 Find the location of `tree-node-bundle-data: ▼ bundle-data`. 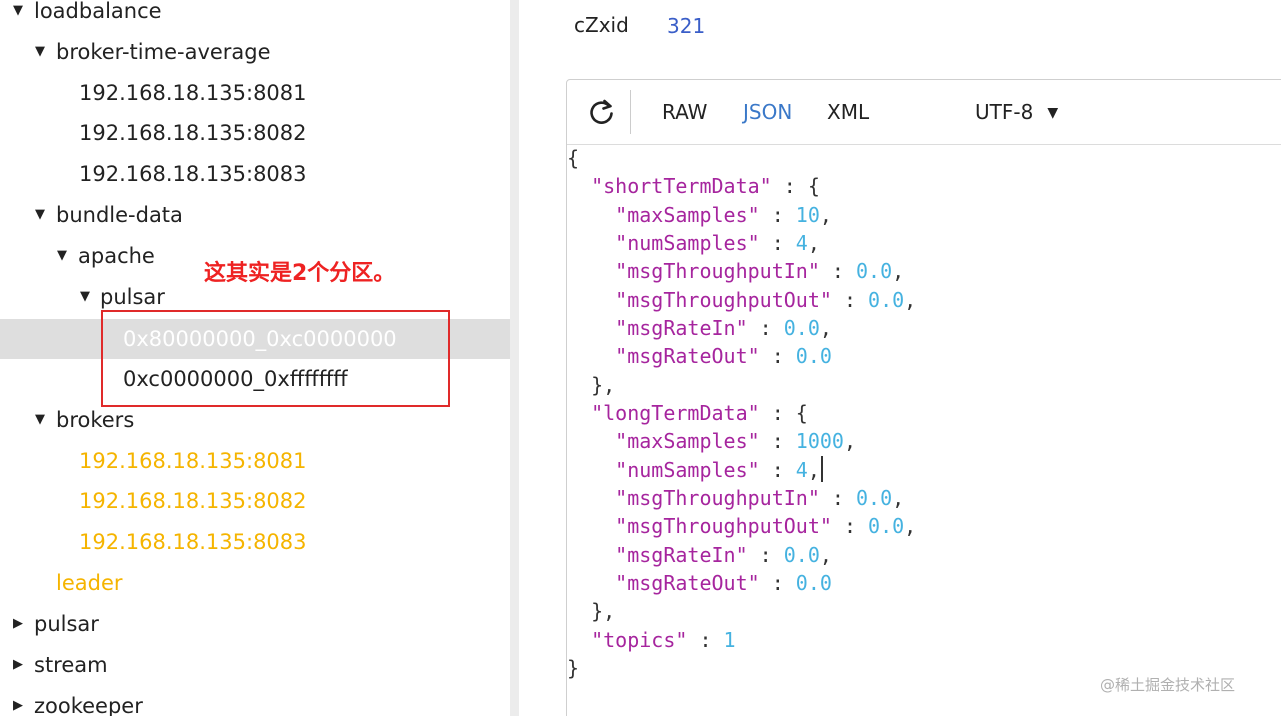

tree-node-bundle-data: ▼ bundle-data is located at coordinates (255, 215).